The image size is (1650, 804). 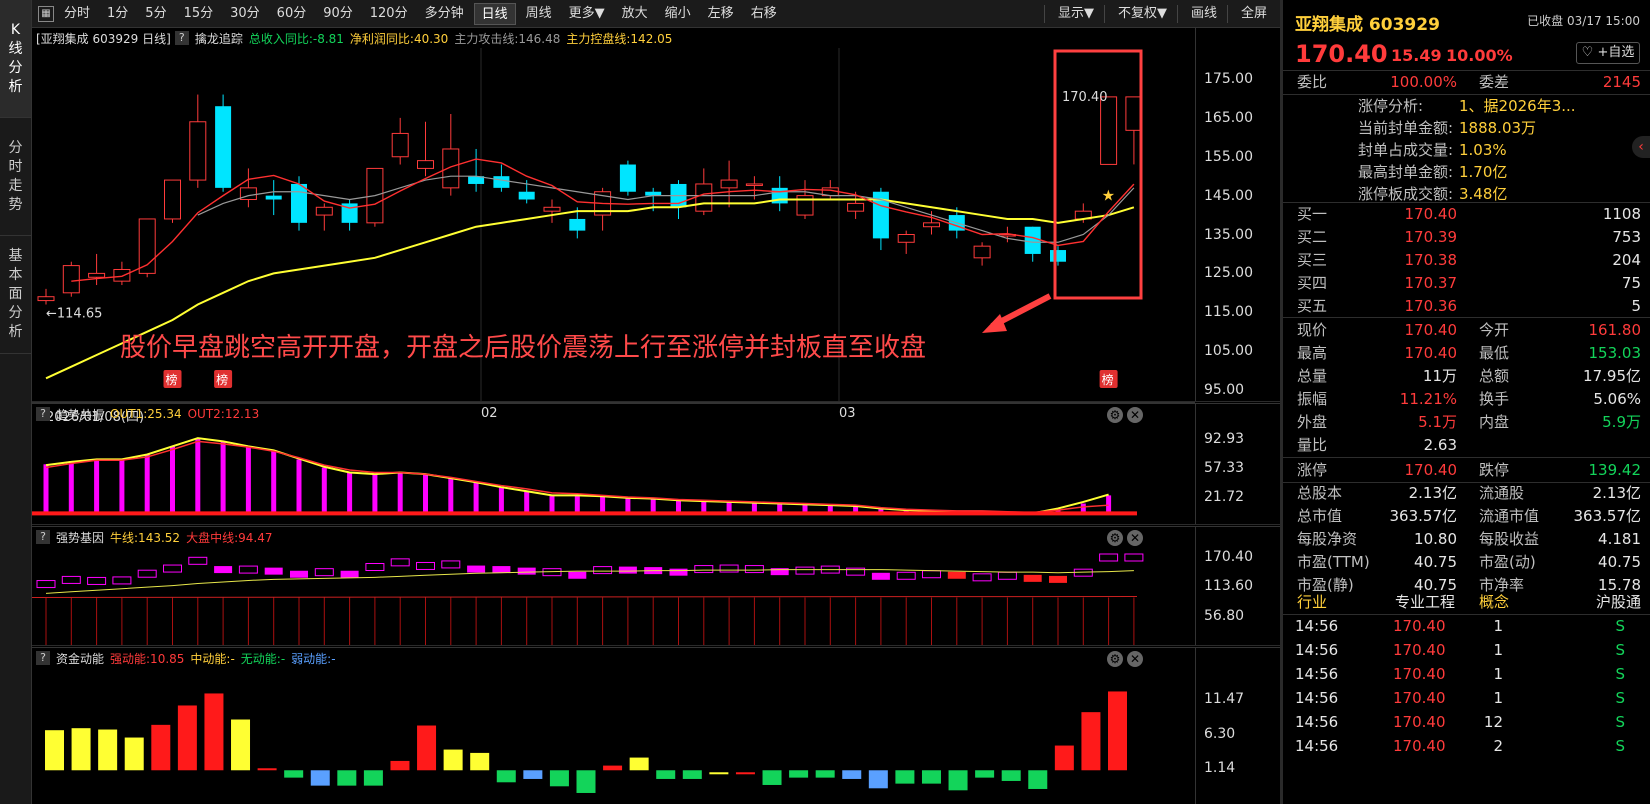 What do you see at coordinates (1626, 237) in the screenshot?
I see `bid-volume: 753` at bounding box center [1626, 237].